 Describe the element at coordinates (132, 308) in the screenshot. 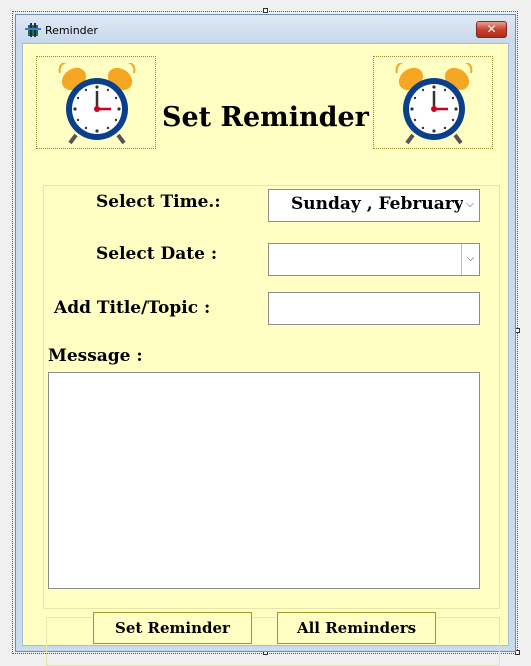

I see `add-title-label: Add Title/Topic :` at that location.